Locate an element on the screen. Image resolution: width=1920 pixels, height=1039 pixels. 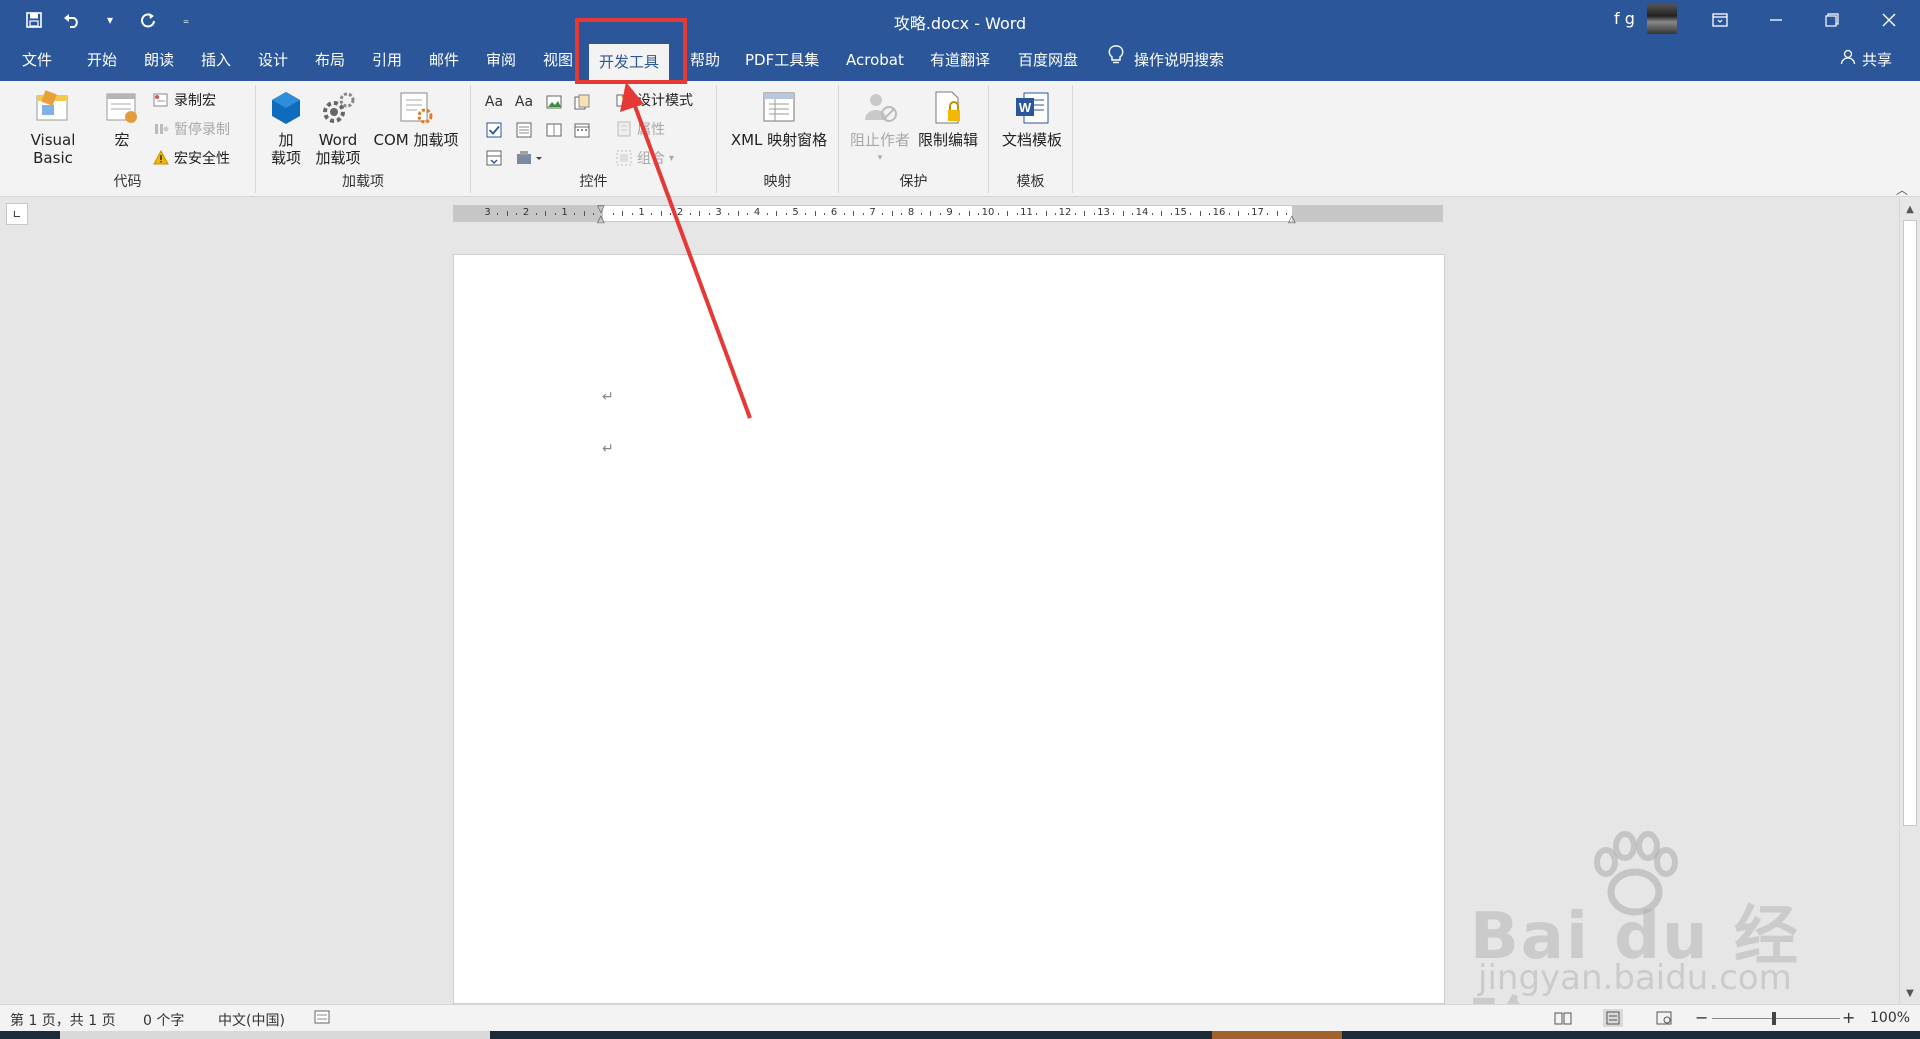
group-button: 组合 ▾ is located at coordinates (644, 158).